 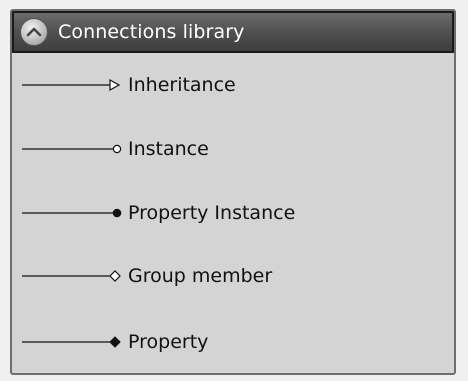 I want to click on property-instance-connector-icon, so click(x=72, y=213).